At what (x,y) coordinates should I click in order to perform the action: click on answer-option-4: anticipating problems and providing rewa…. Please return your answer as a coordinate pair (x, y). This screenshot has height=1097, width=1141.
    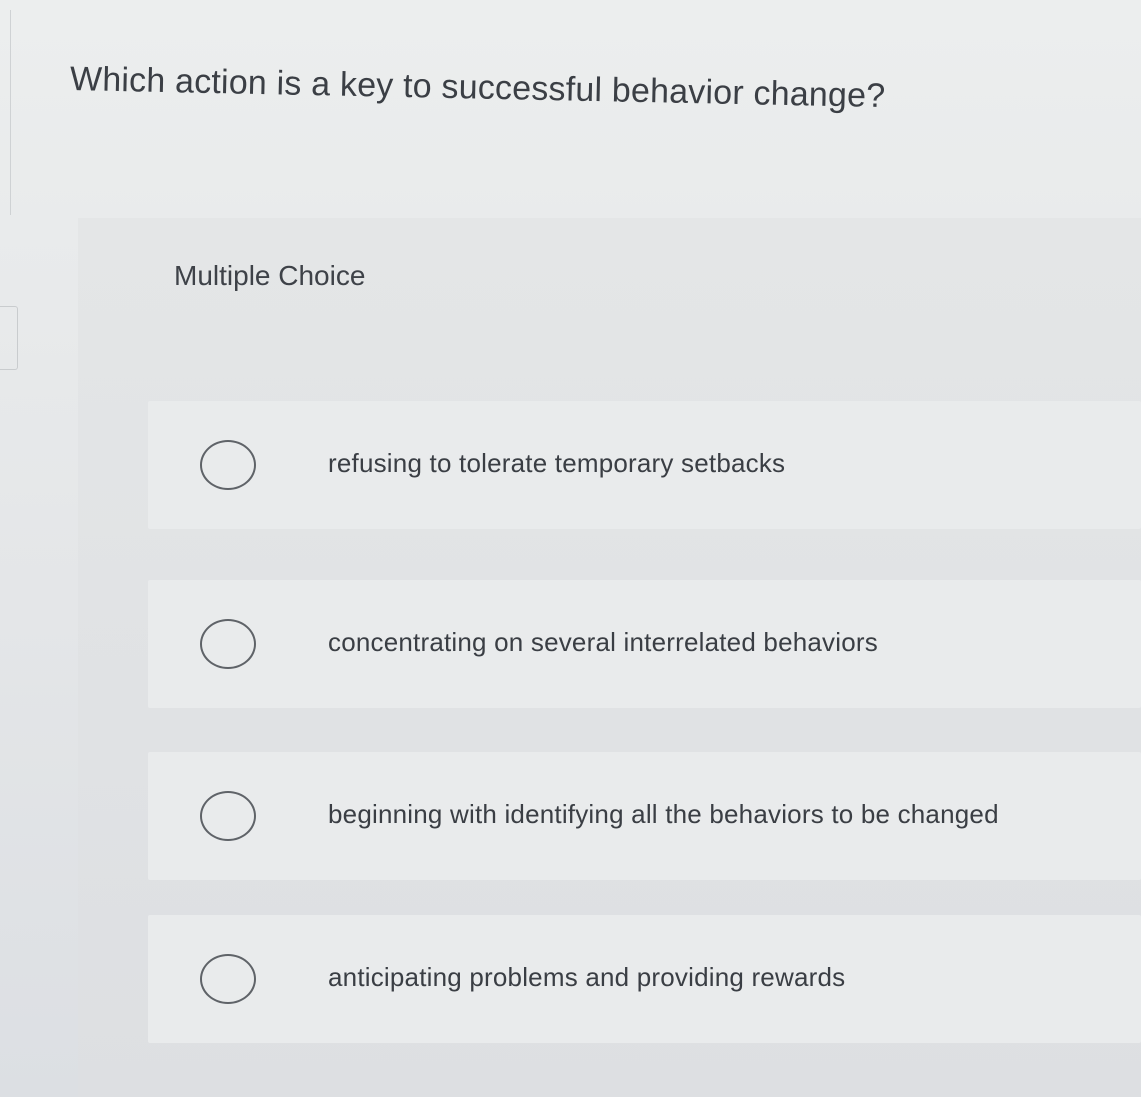
    Looking at the image, I should click on (644, 979).